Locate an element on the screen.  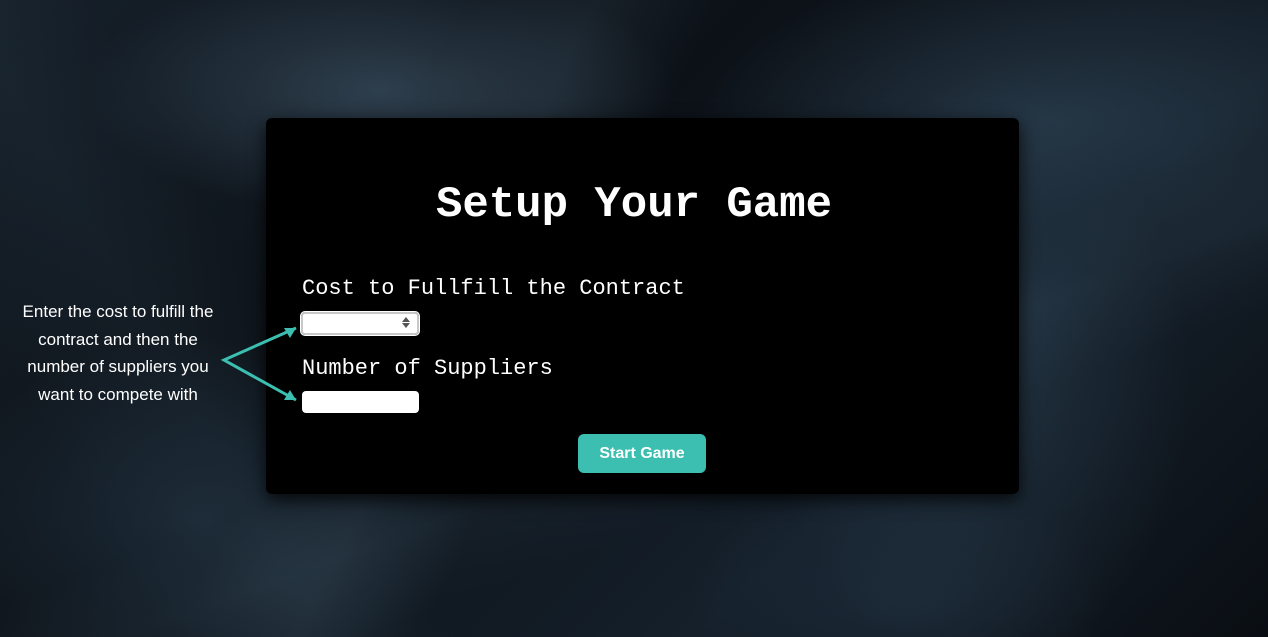
page-title: Setup Your Game is located at coordinates (634, 205).